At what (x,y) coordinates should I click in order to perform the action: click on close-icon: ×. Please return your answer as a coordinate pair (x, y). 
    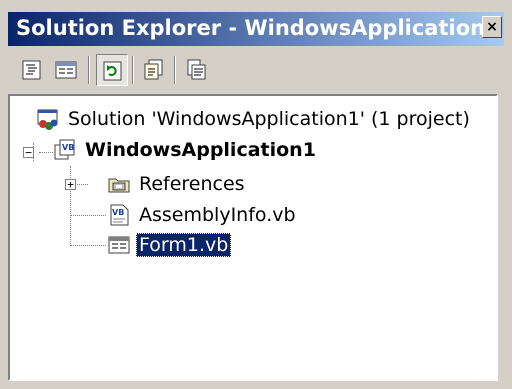
    Looking at the image, I should click on (492, 27).